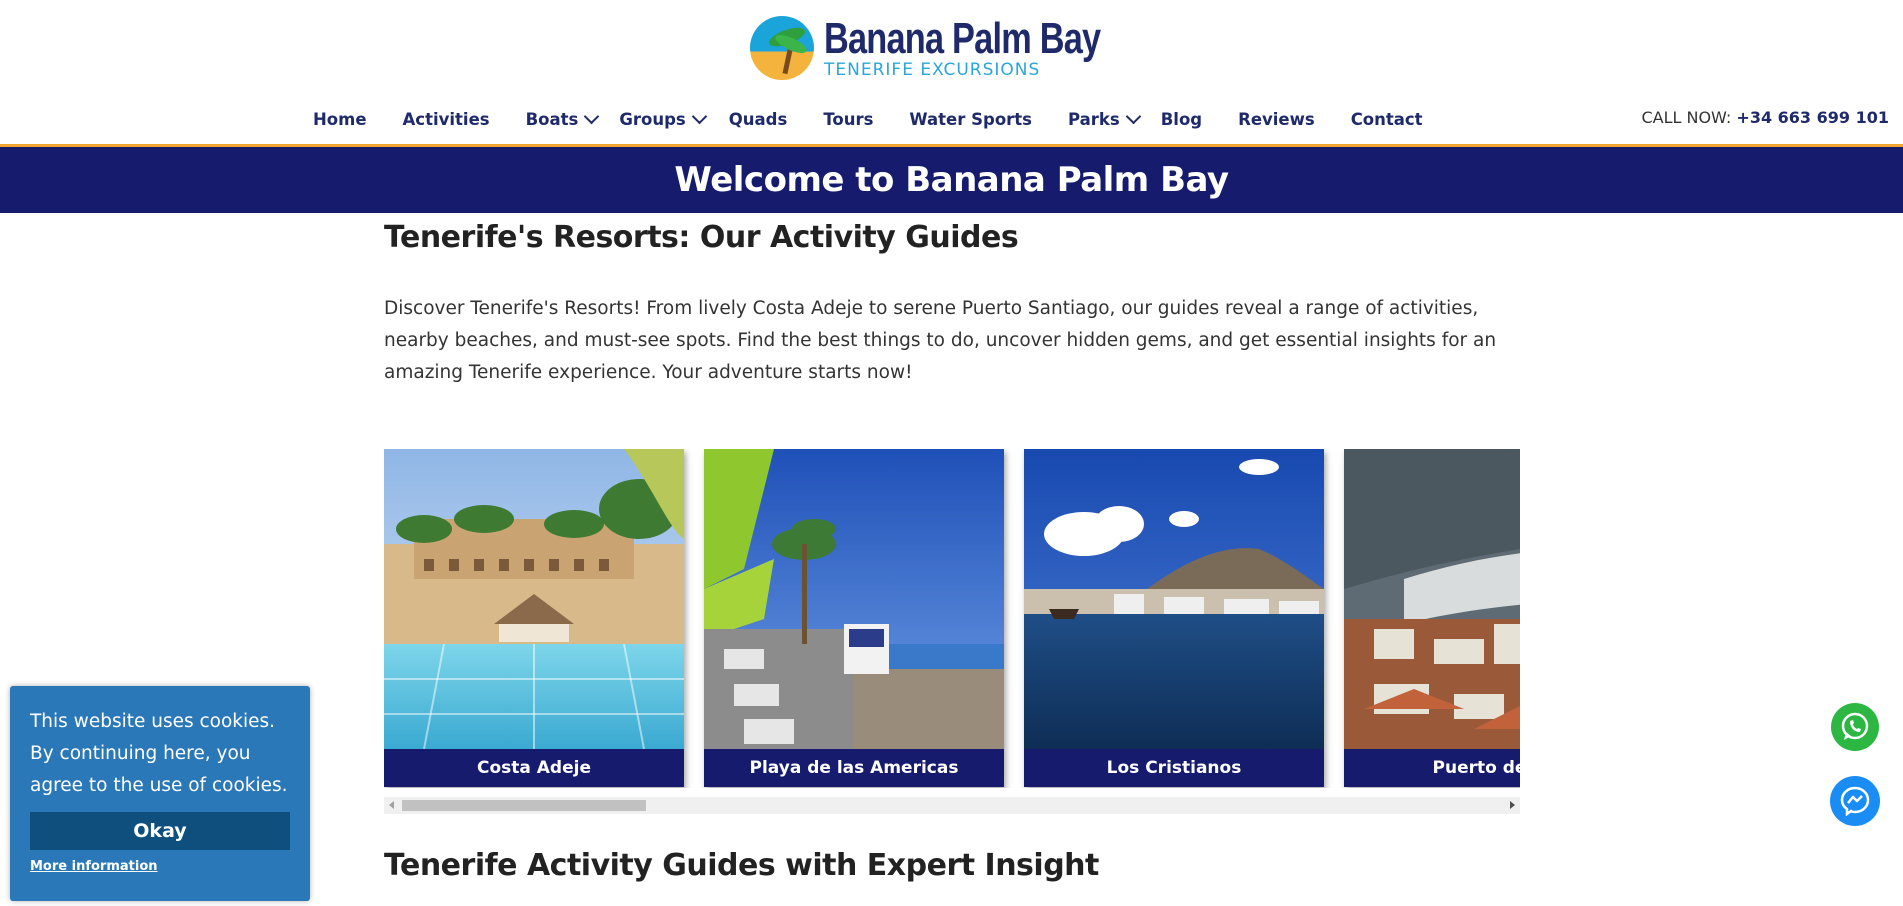 The width and height of the screenshot is (1903, 906). What do you see at coordinates (1174, 599) in the screenshot?
I see `los-cristianos-image` at bounding box center [1174, 599].